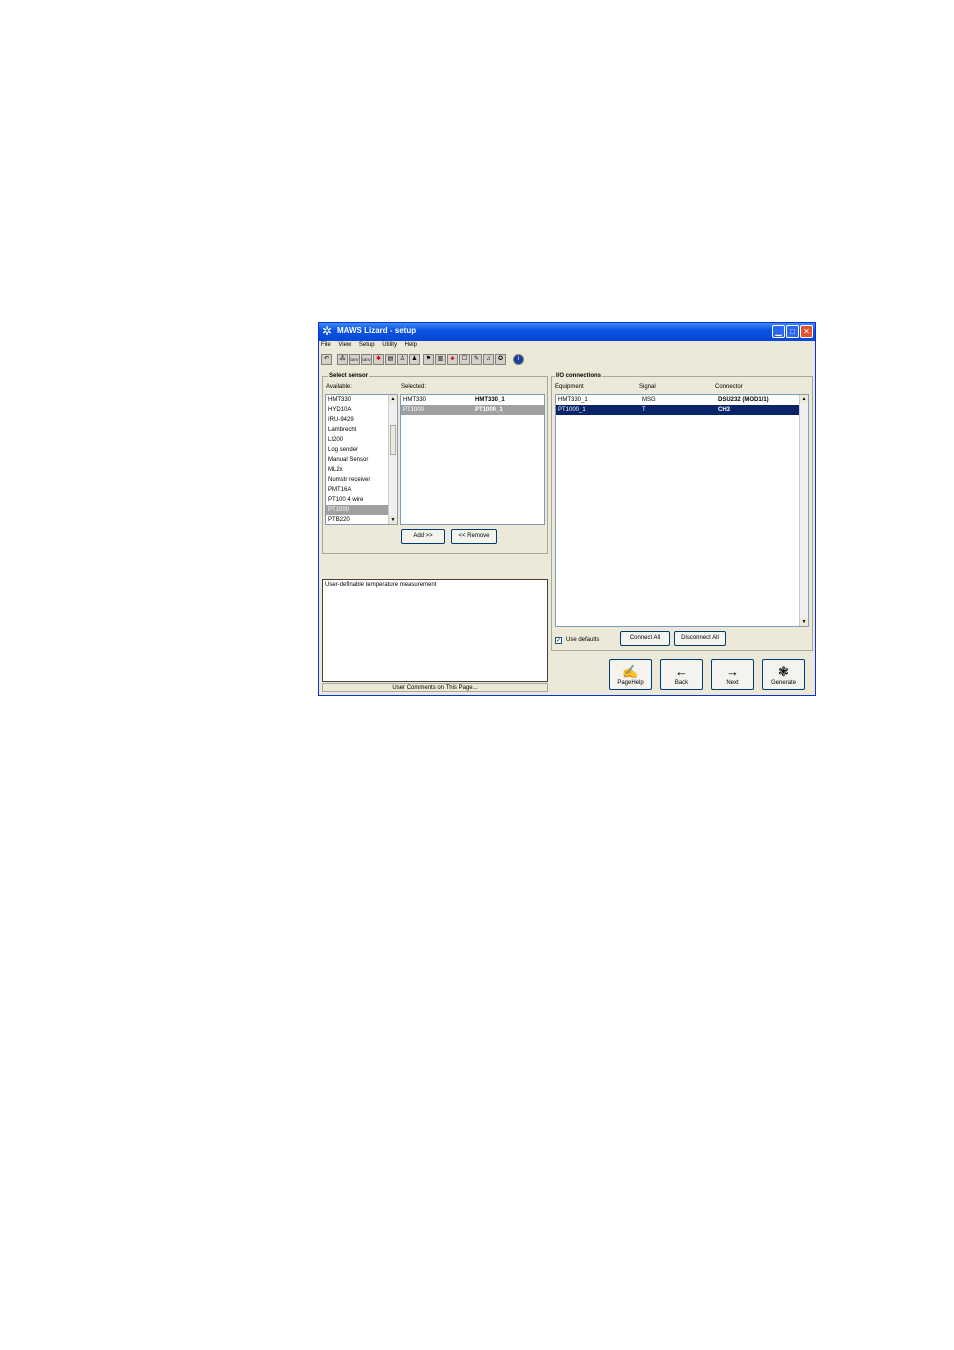 This screenshot has width=954, height=1350. Describe the element at coordinates (361, 490) in the screenshot. I see `list-item: PMT16A` at that location.